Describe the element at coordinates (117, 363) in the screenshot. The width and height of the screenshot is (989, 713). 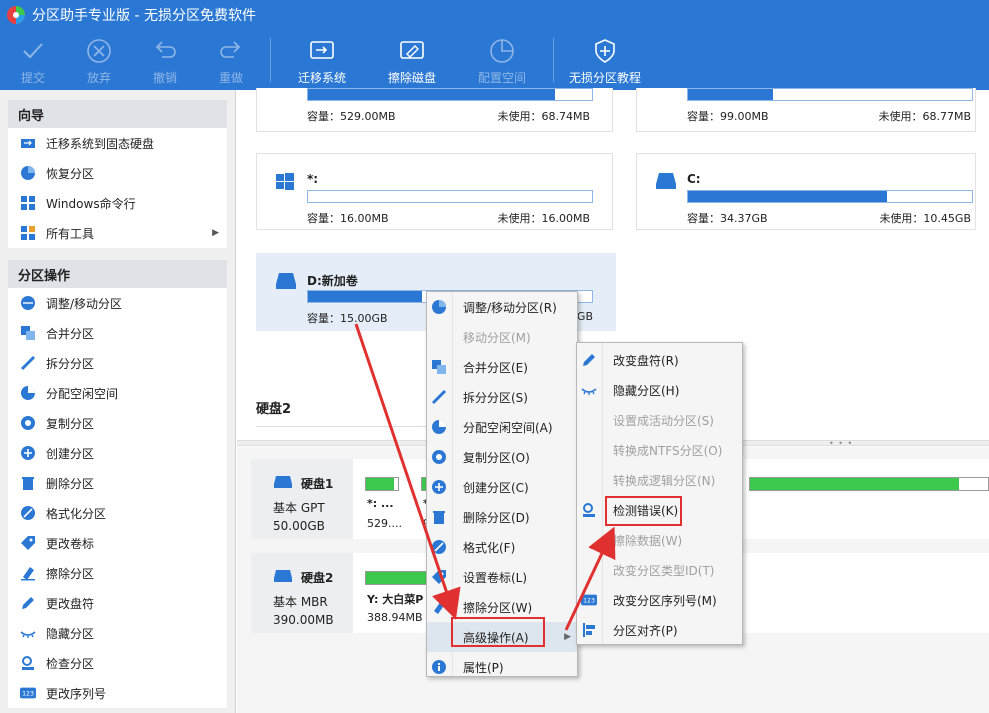
I see `sidebar-item-split: 拆分分区` at that location.